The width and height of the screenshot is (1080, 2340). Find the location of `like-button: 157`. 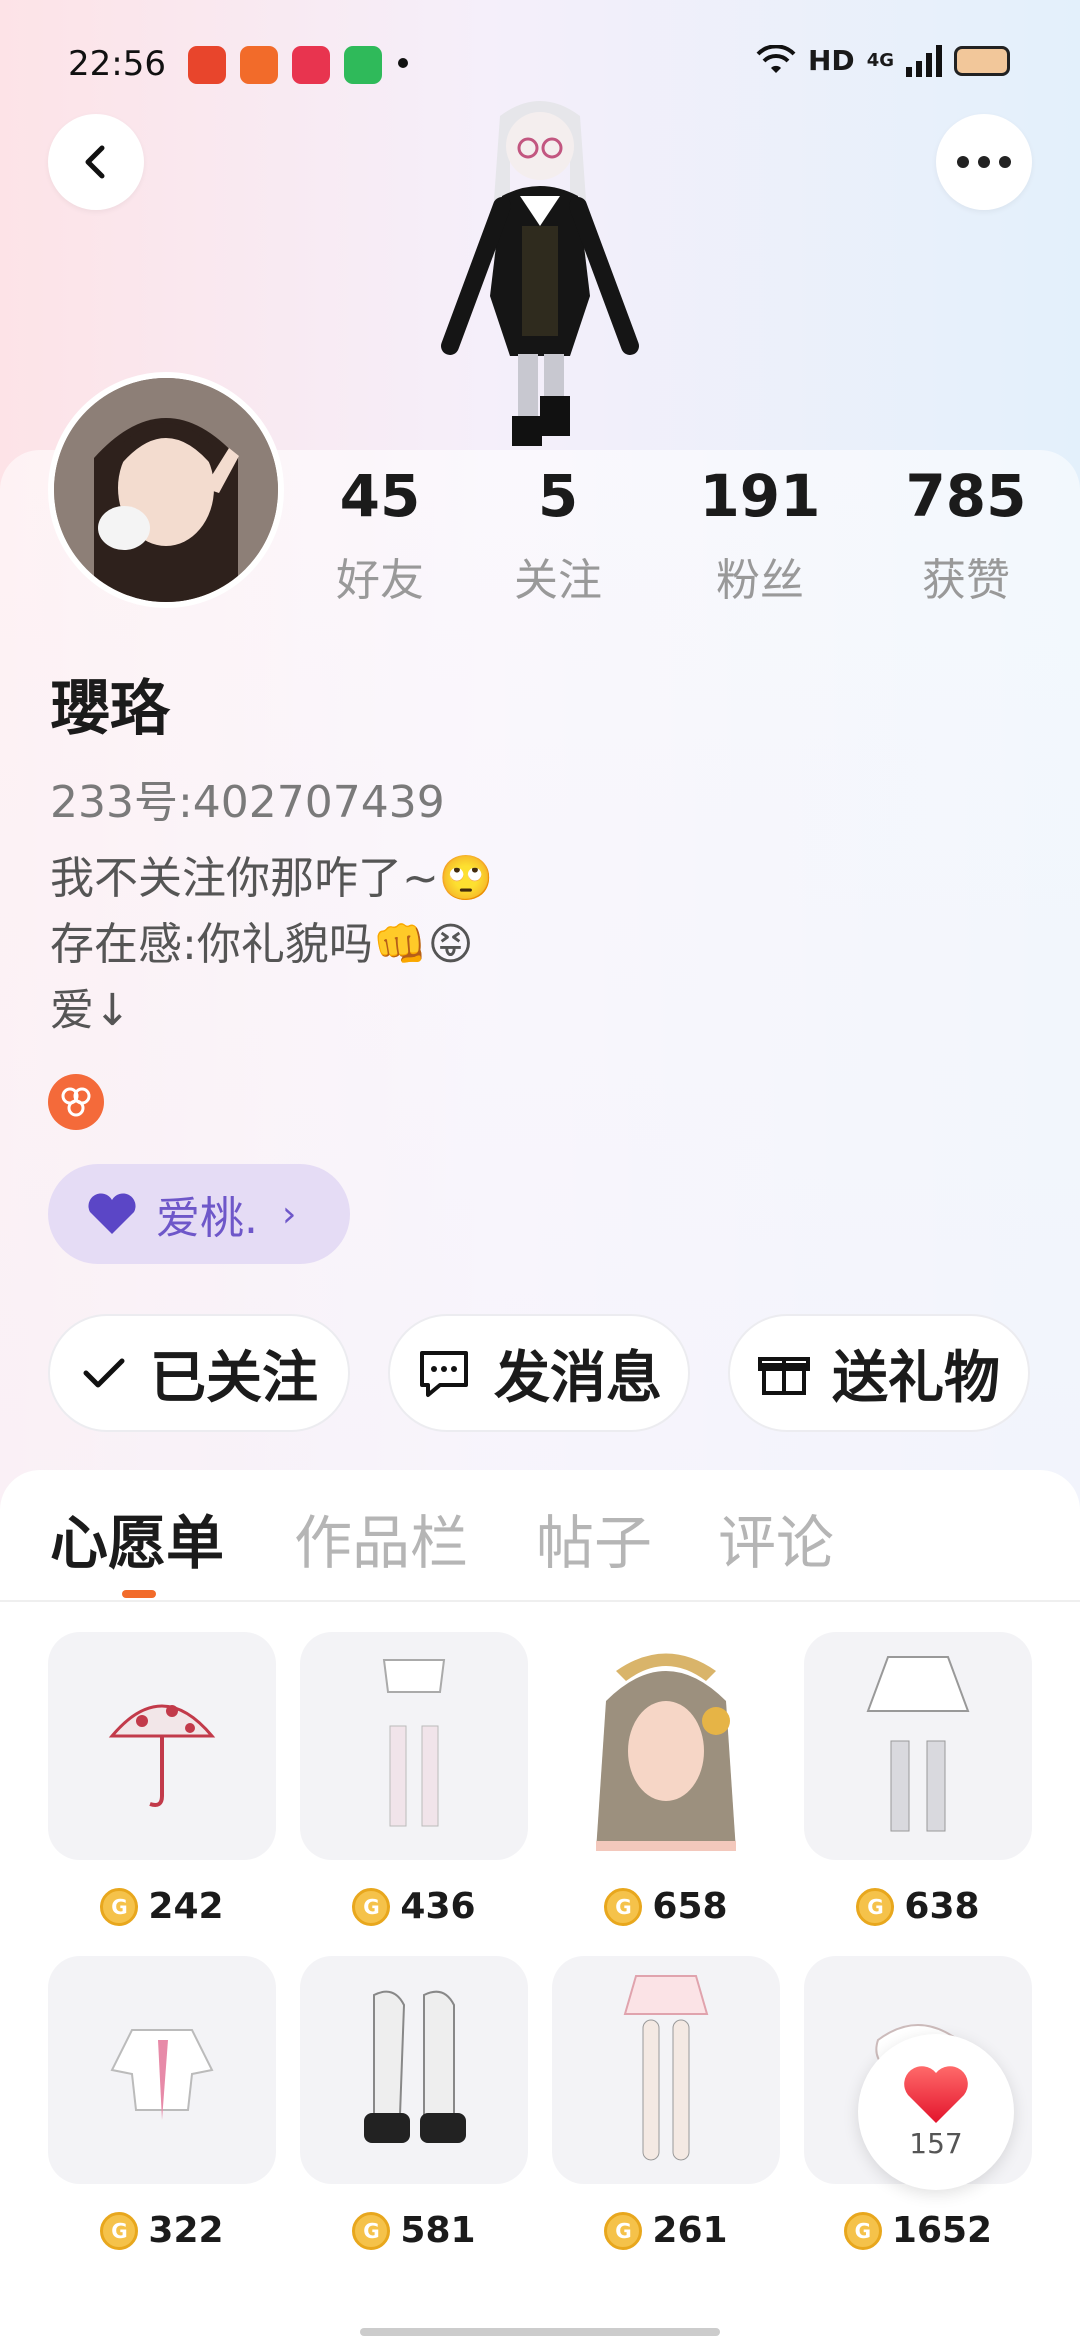

like-button: 157 is located at coordinates (936, 2112).